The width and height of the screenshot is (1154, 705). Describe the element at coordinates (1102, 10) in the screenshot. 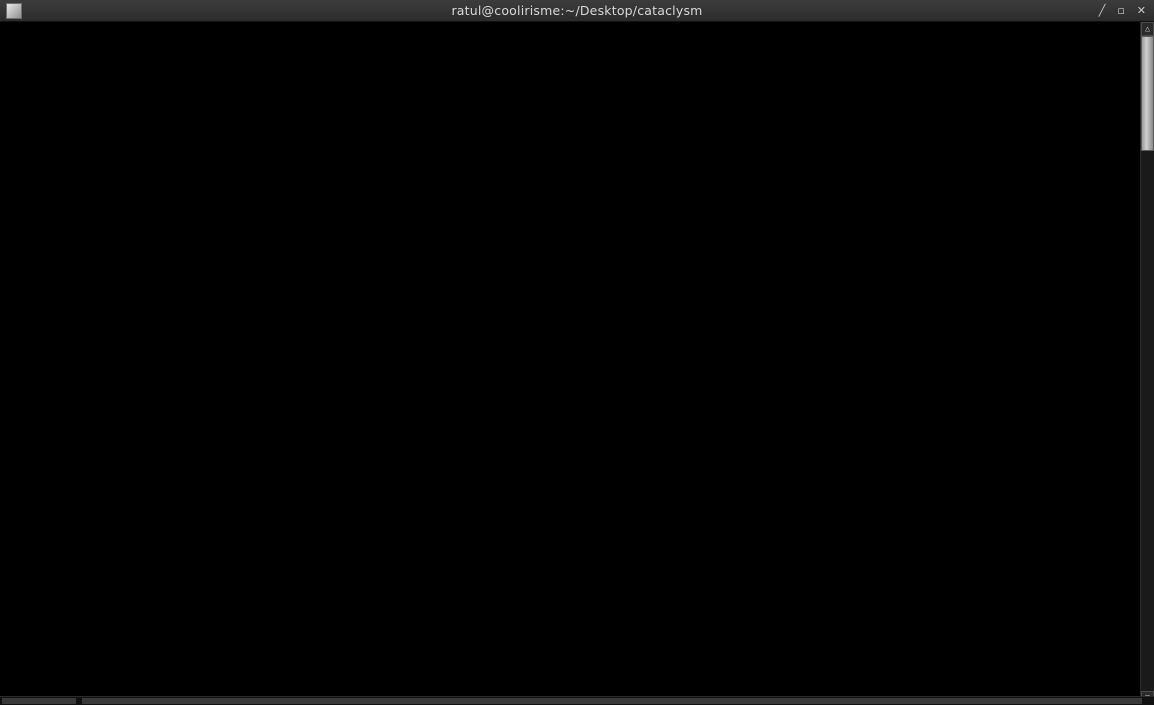

I see `minimize-button: ╱` at that location.